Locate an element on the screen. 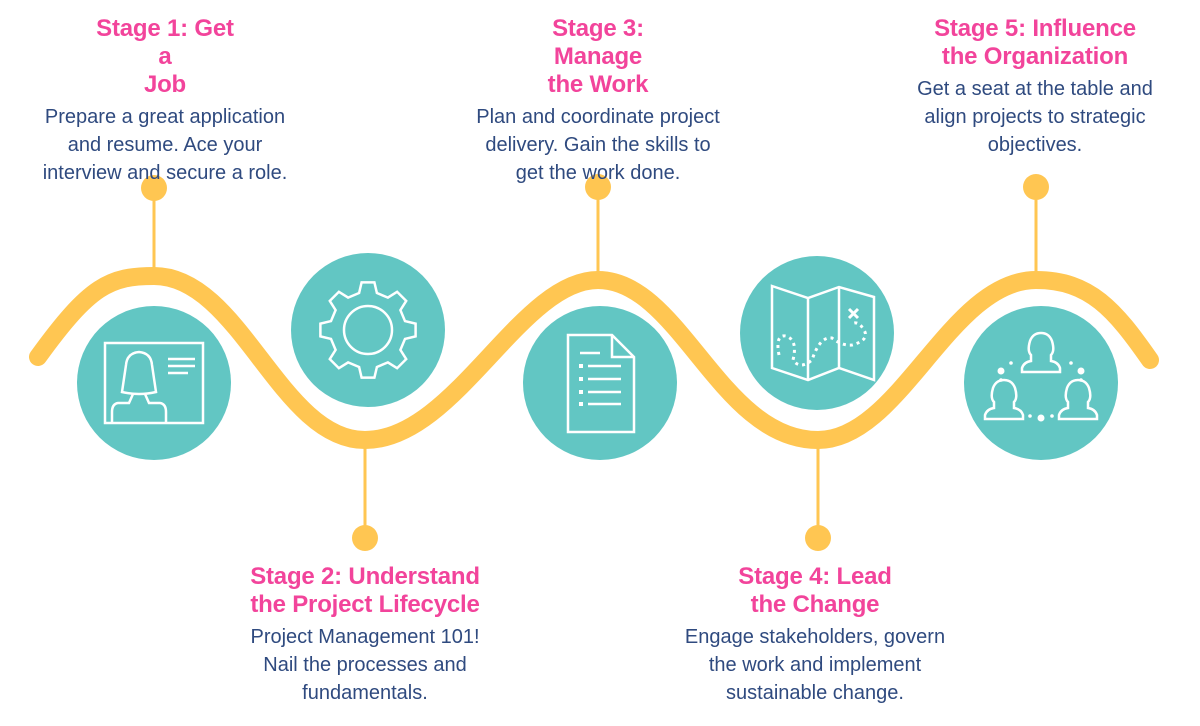  stage-2-desc-line: fundamentals. is located at coordinates (365, 693).